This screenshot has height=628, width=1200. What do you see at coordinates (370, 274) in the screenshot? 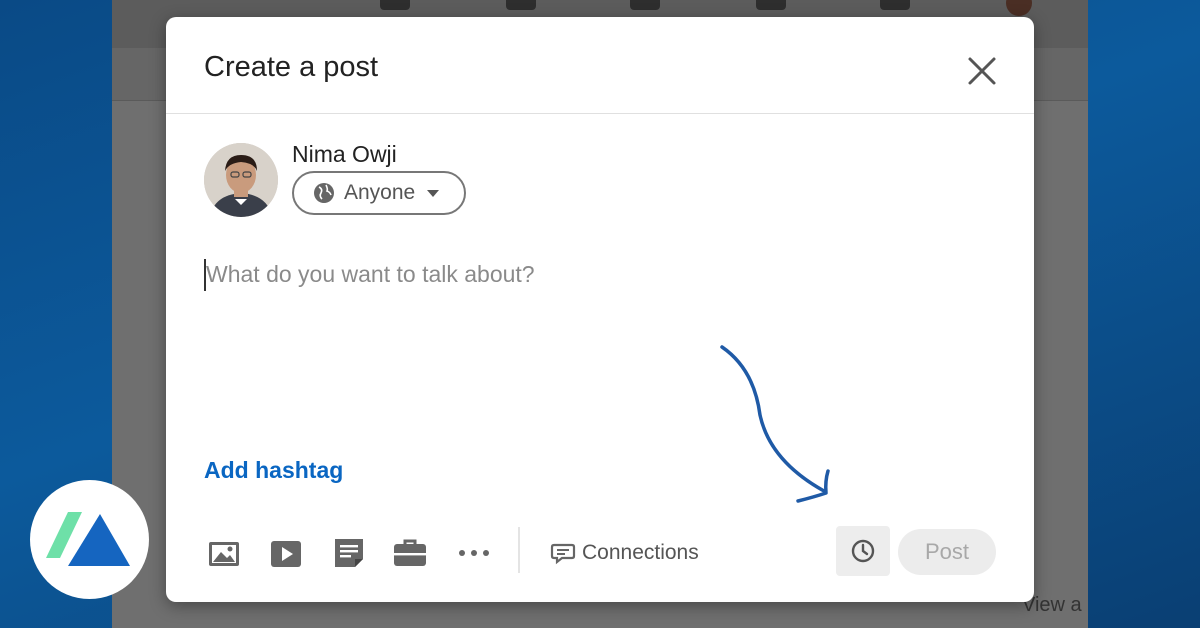
I see `editor-placeholder: What do you want to talk about?` at bounding box center [370, 274].